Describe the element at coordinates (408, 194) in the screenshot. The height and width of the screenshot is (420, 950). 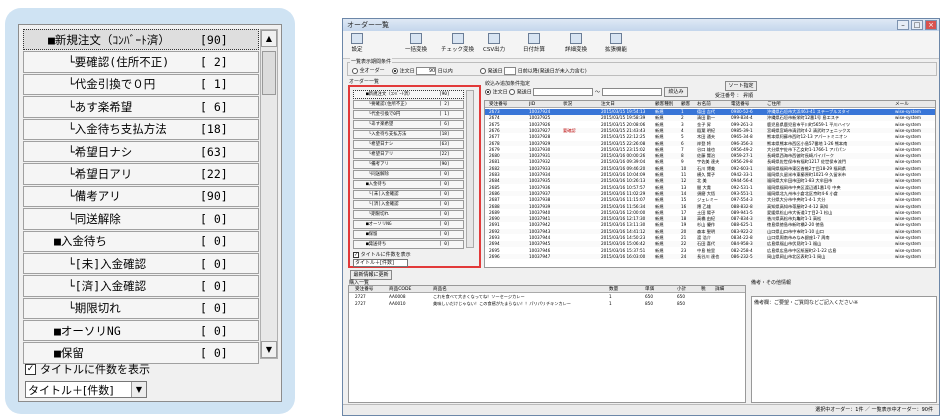
I see `category-item: └[未]入金確認 [ 0]` at that location.